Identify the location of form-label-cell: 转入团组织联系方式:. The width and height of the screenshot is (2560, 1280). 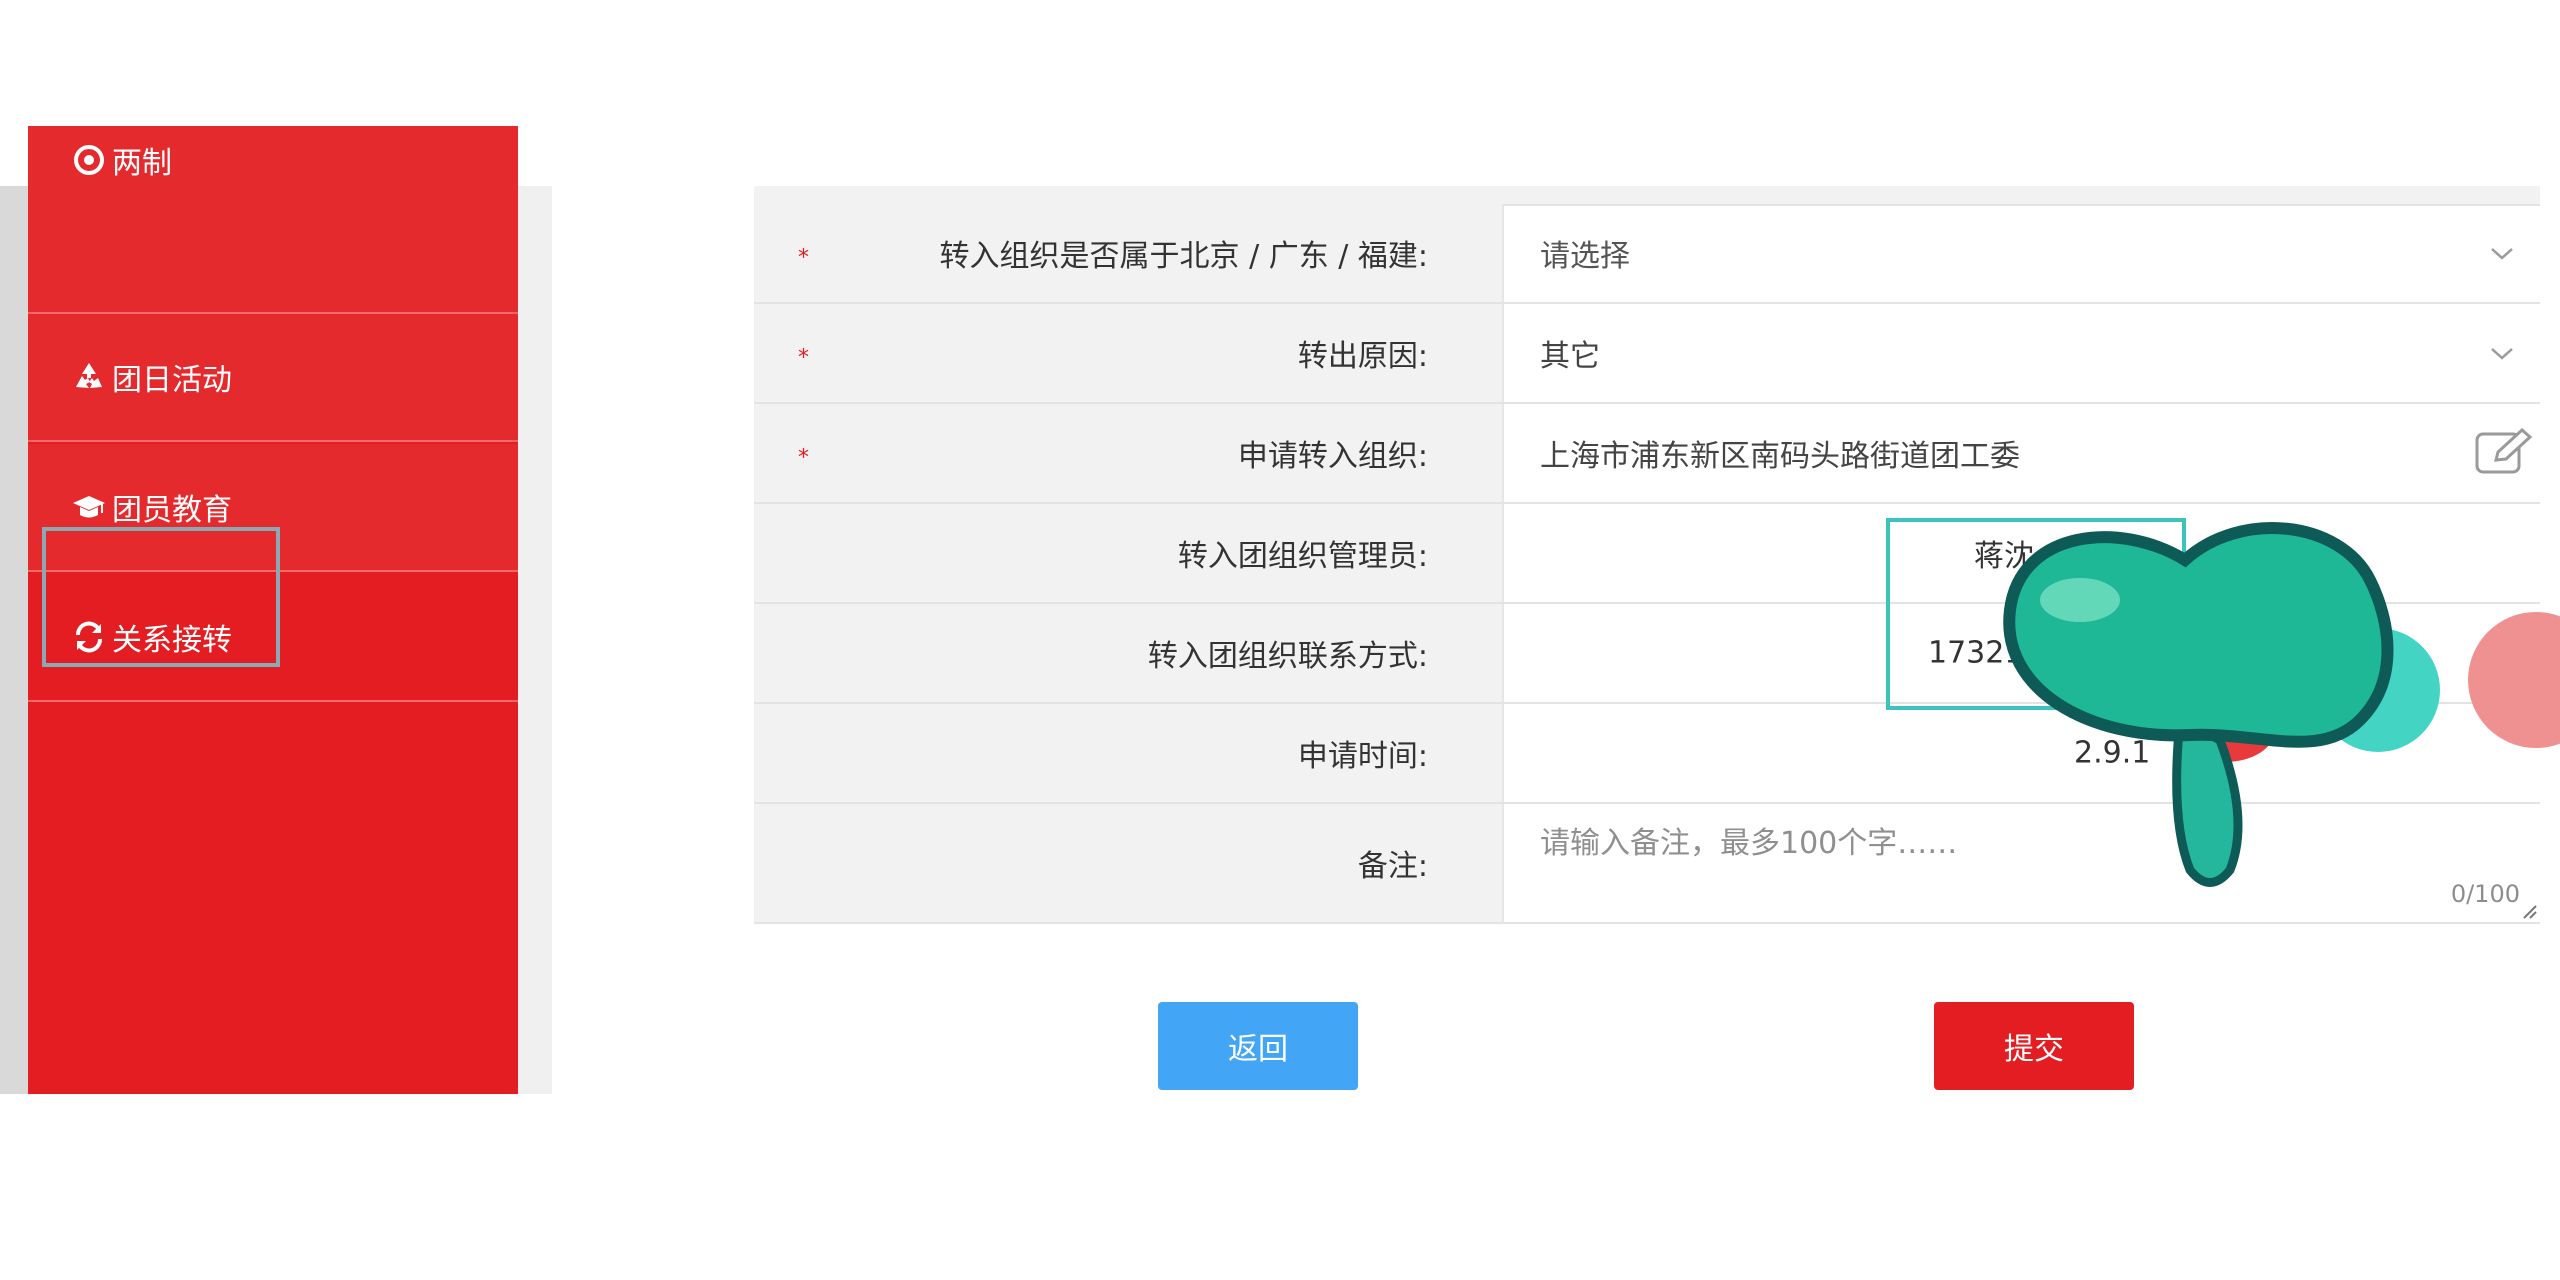
(1129, 653).